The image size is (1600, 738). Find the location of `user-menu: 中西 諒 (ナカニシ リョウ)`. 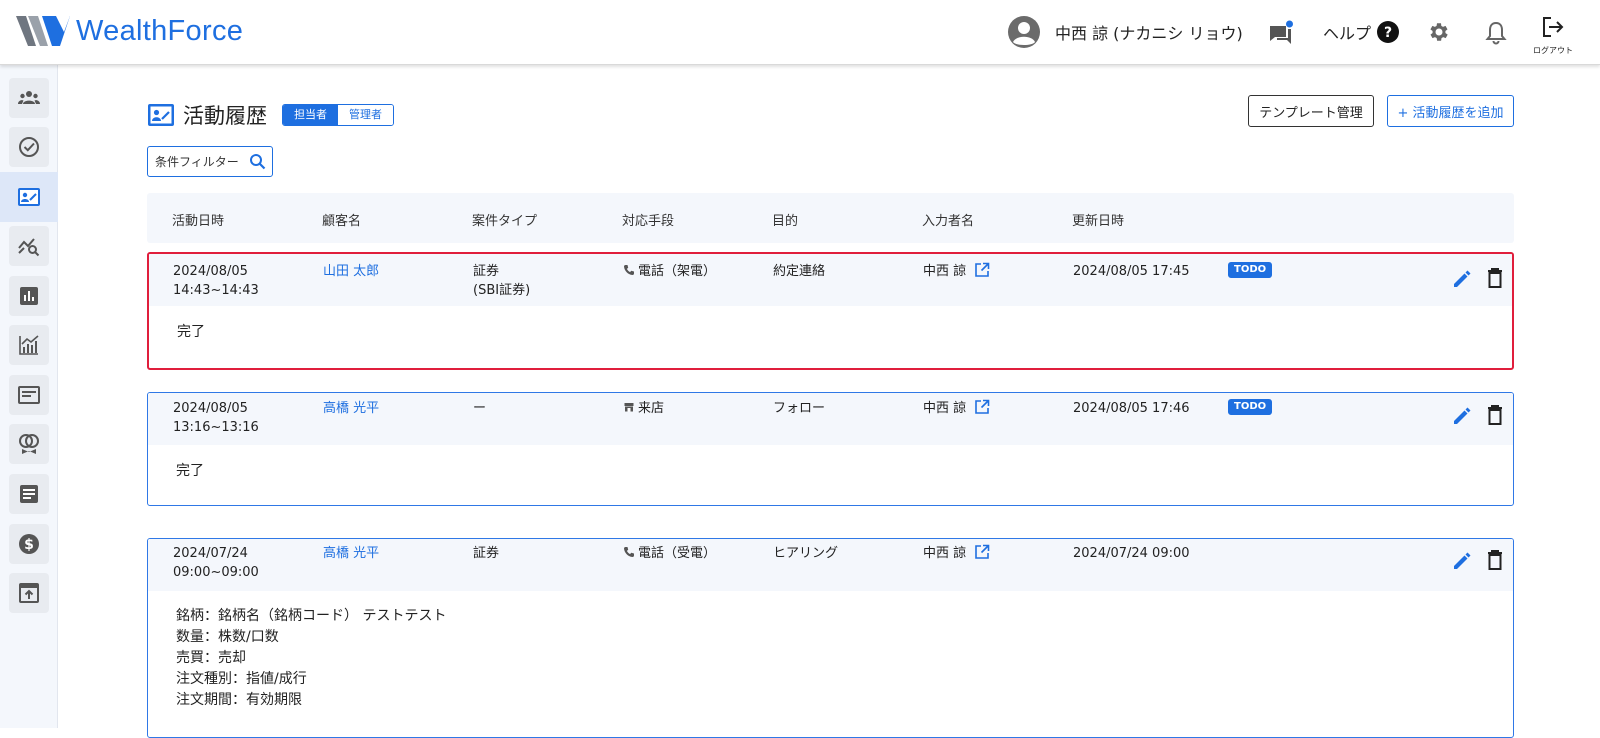

user-menu: 中西 諒 (ナカニシ リョウ) is located at coordinates (1125, 32).